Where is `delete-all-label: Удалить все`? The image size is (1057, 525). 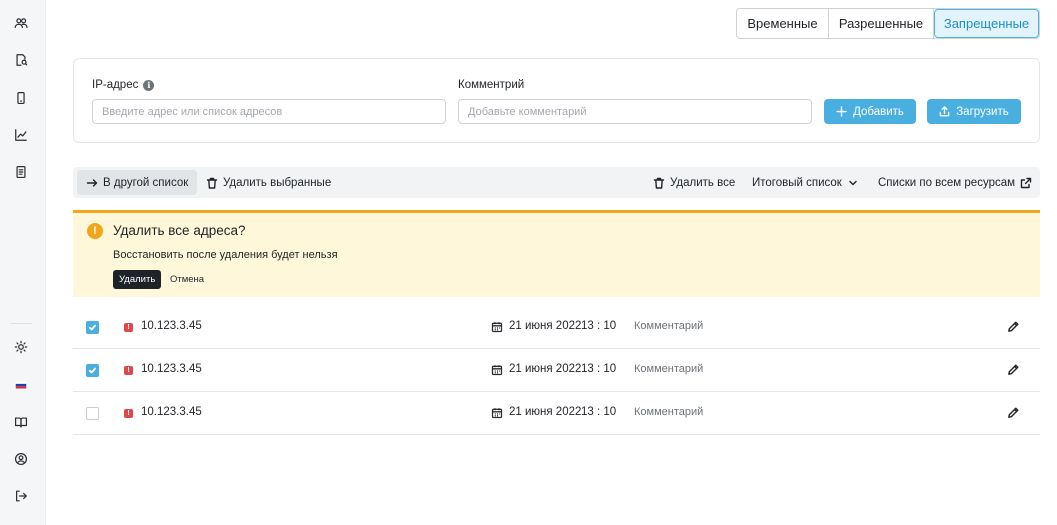 delete-all-label: Удалить все is located at coordinates (703, 182).